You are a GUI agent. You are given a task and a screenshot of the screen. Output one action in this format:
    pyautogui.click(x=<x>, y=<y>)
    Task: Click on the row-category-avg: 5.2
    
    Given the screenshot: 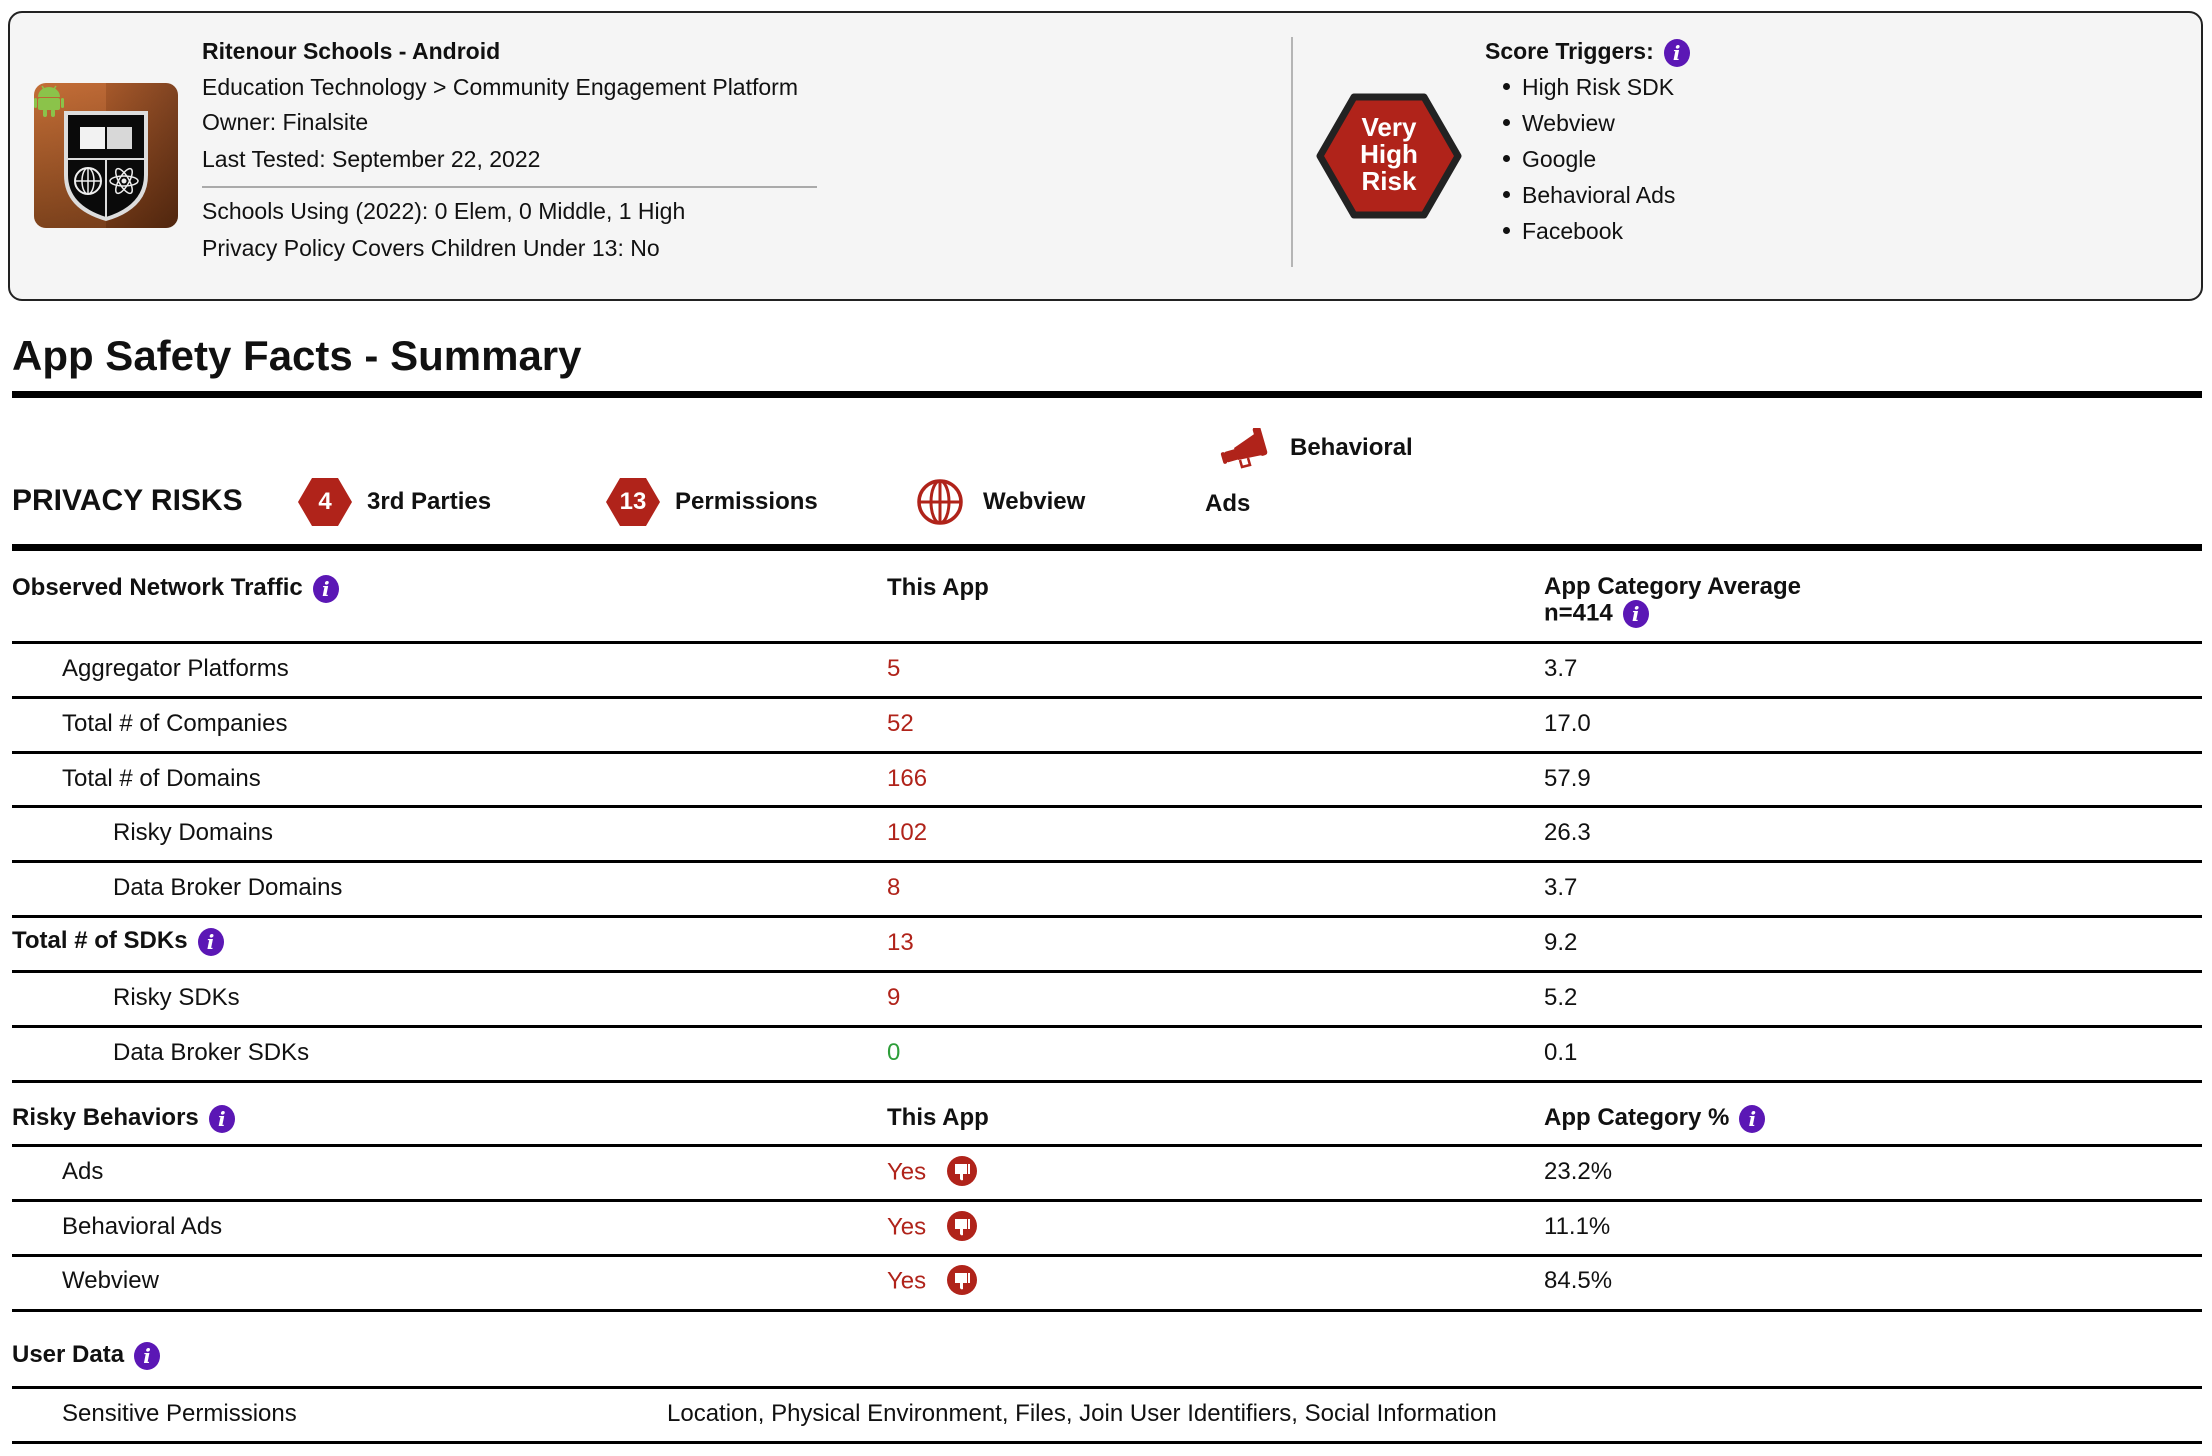 What is the action you would take?
    pyautogui.click(x=1561, y=997)
    